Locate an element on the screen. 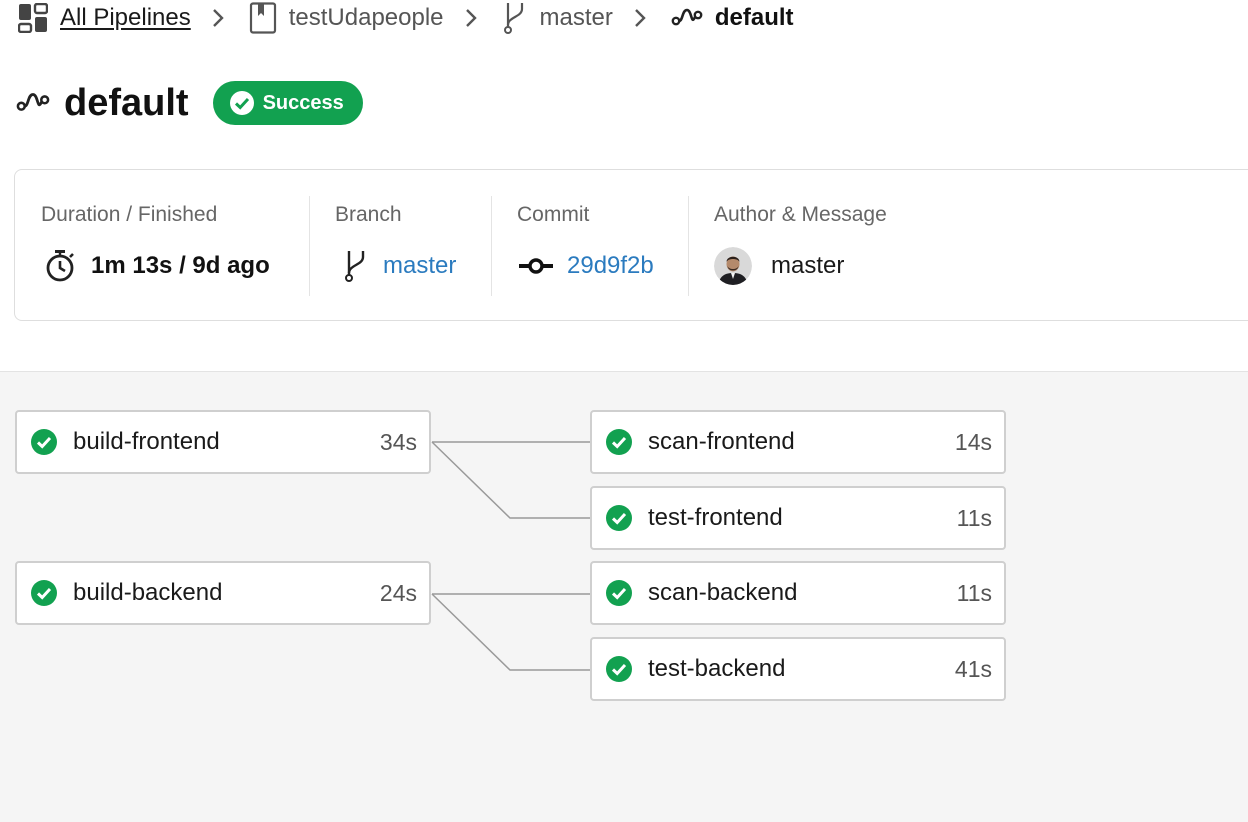 The width and height of the screenshot is (1248, 822). job-duration: 24s is located at coordinates (398, 592).